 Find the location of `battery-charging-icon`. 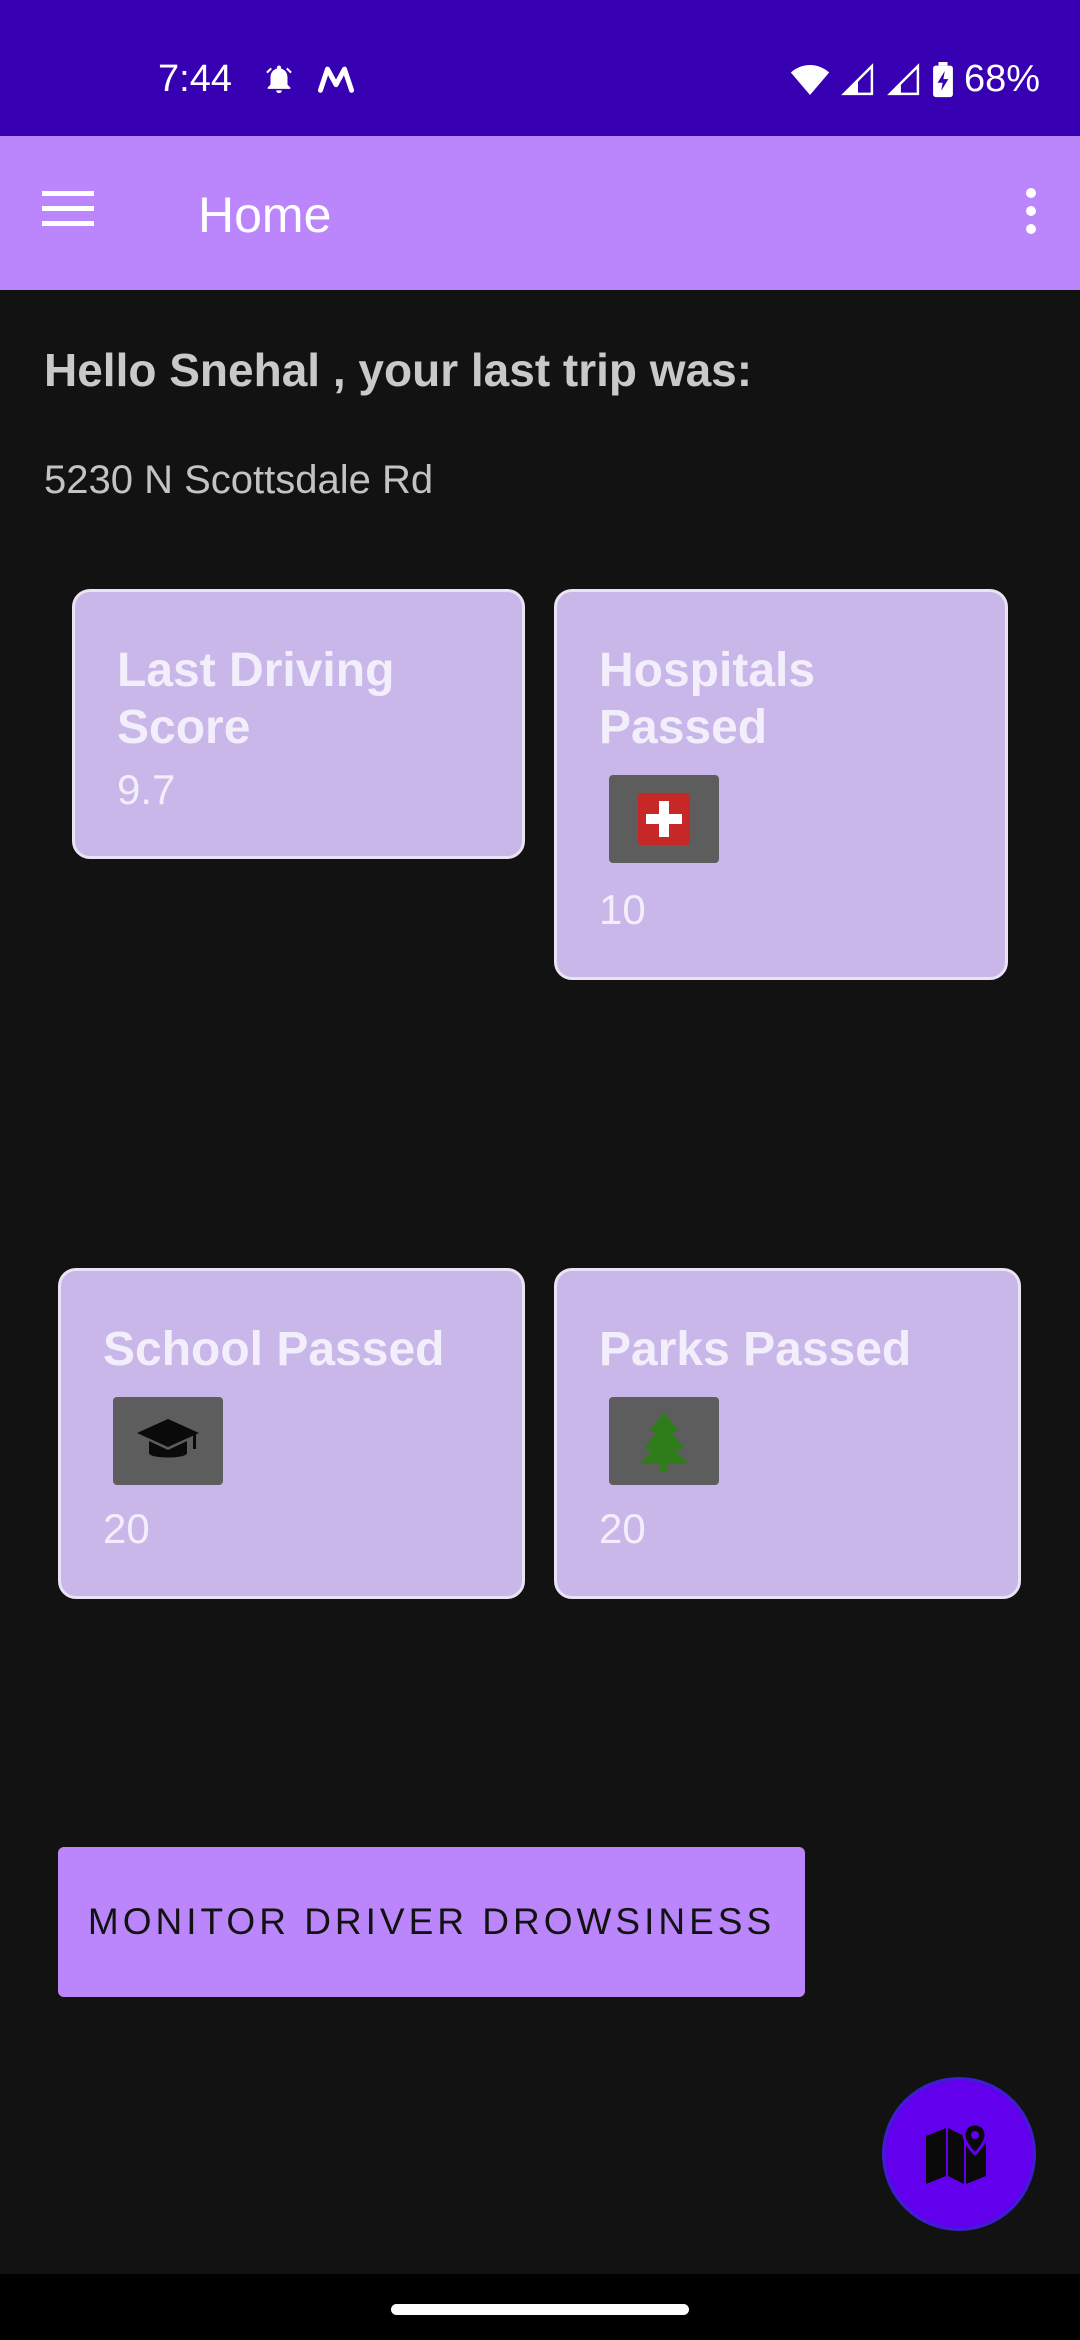

battery-charging-icon is located at coordinates (943, 79).